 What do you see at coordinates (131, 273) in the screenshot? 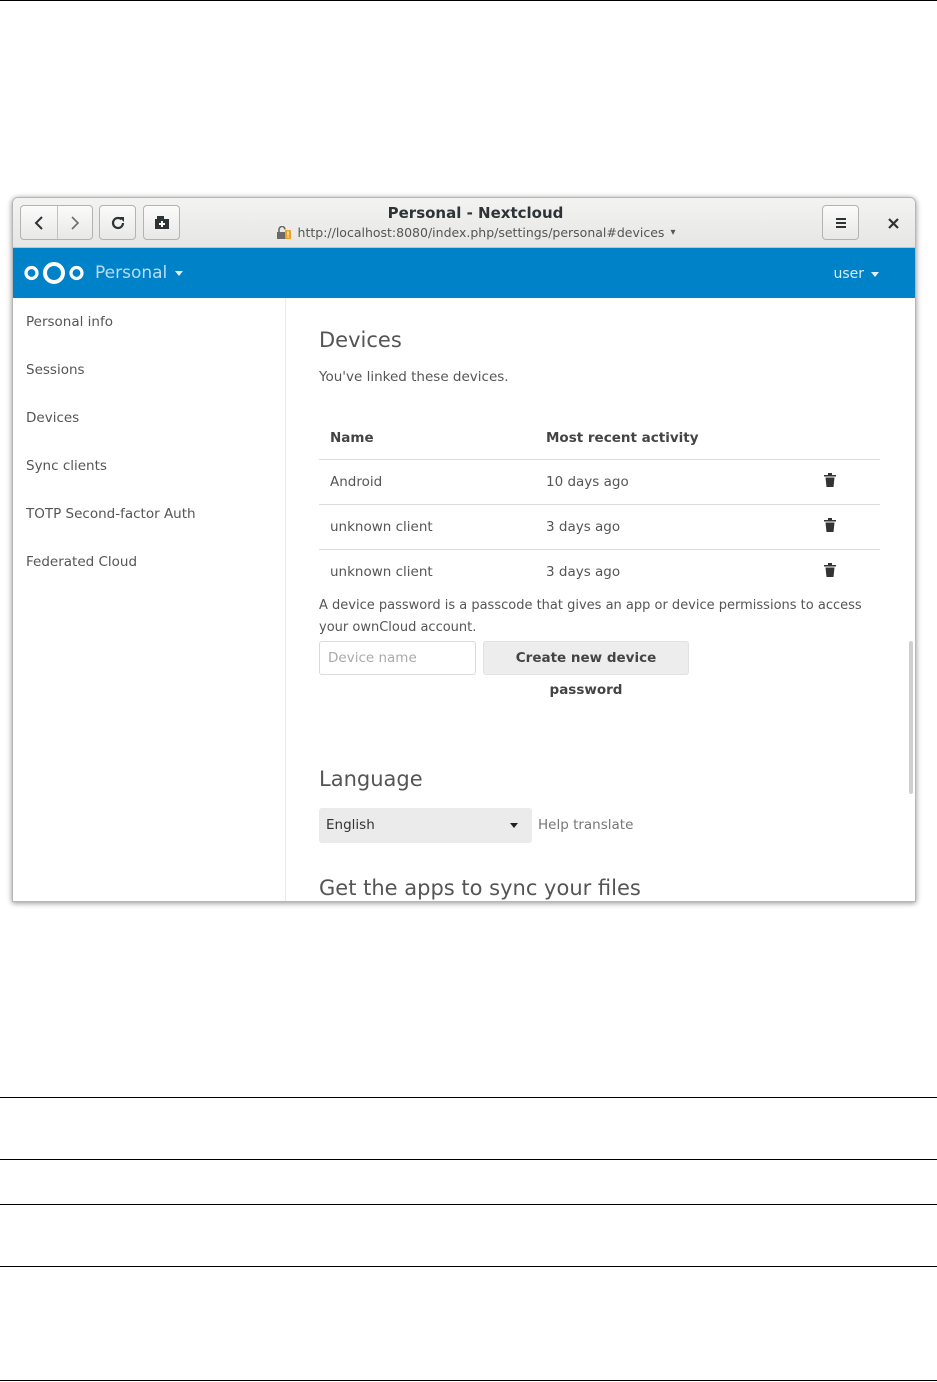
I see `app-name: Personal` at bounding box center [131, 273].